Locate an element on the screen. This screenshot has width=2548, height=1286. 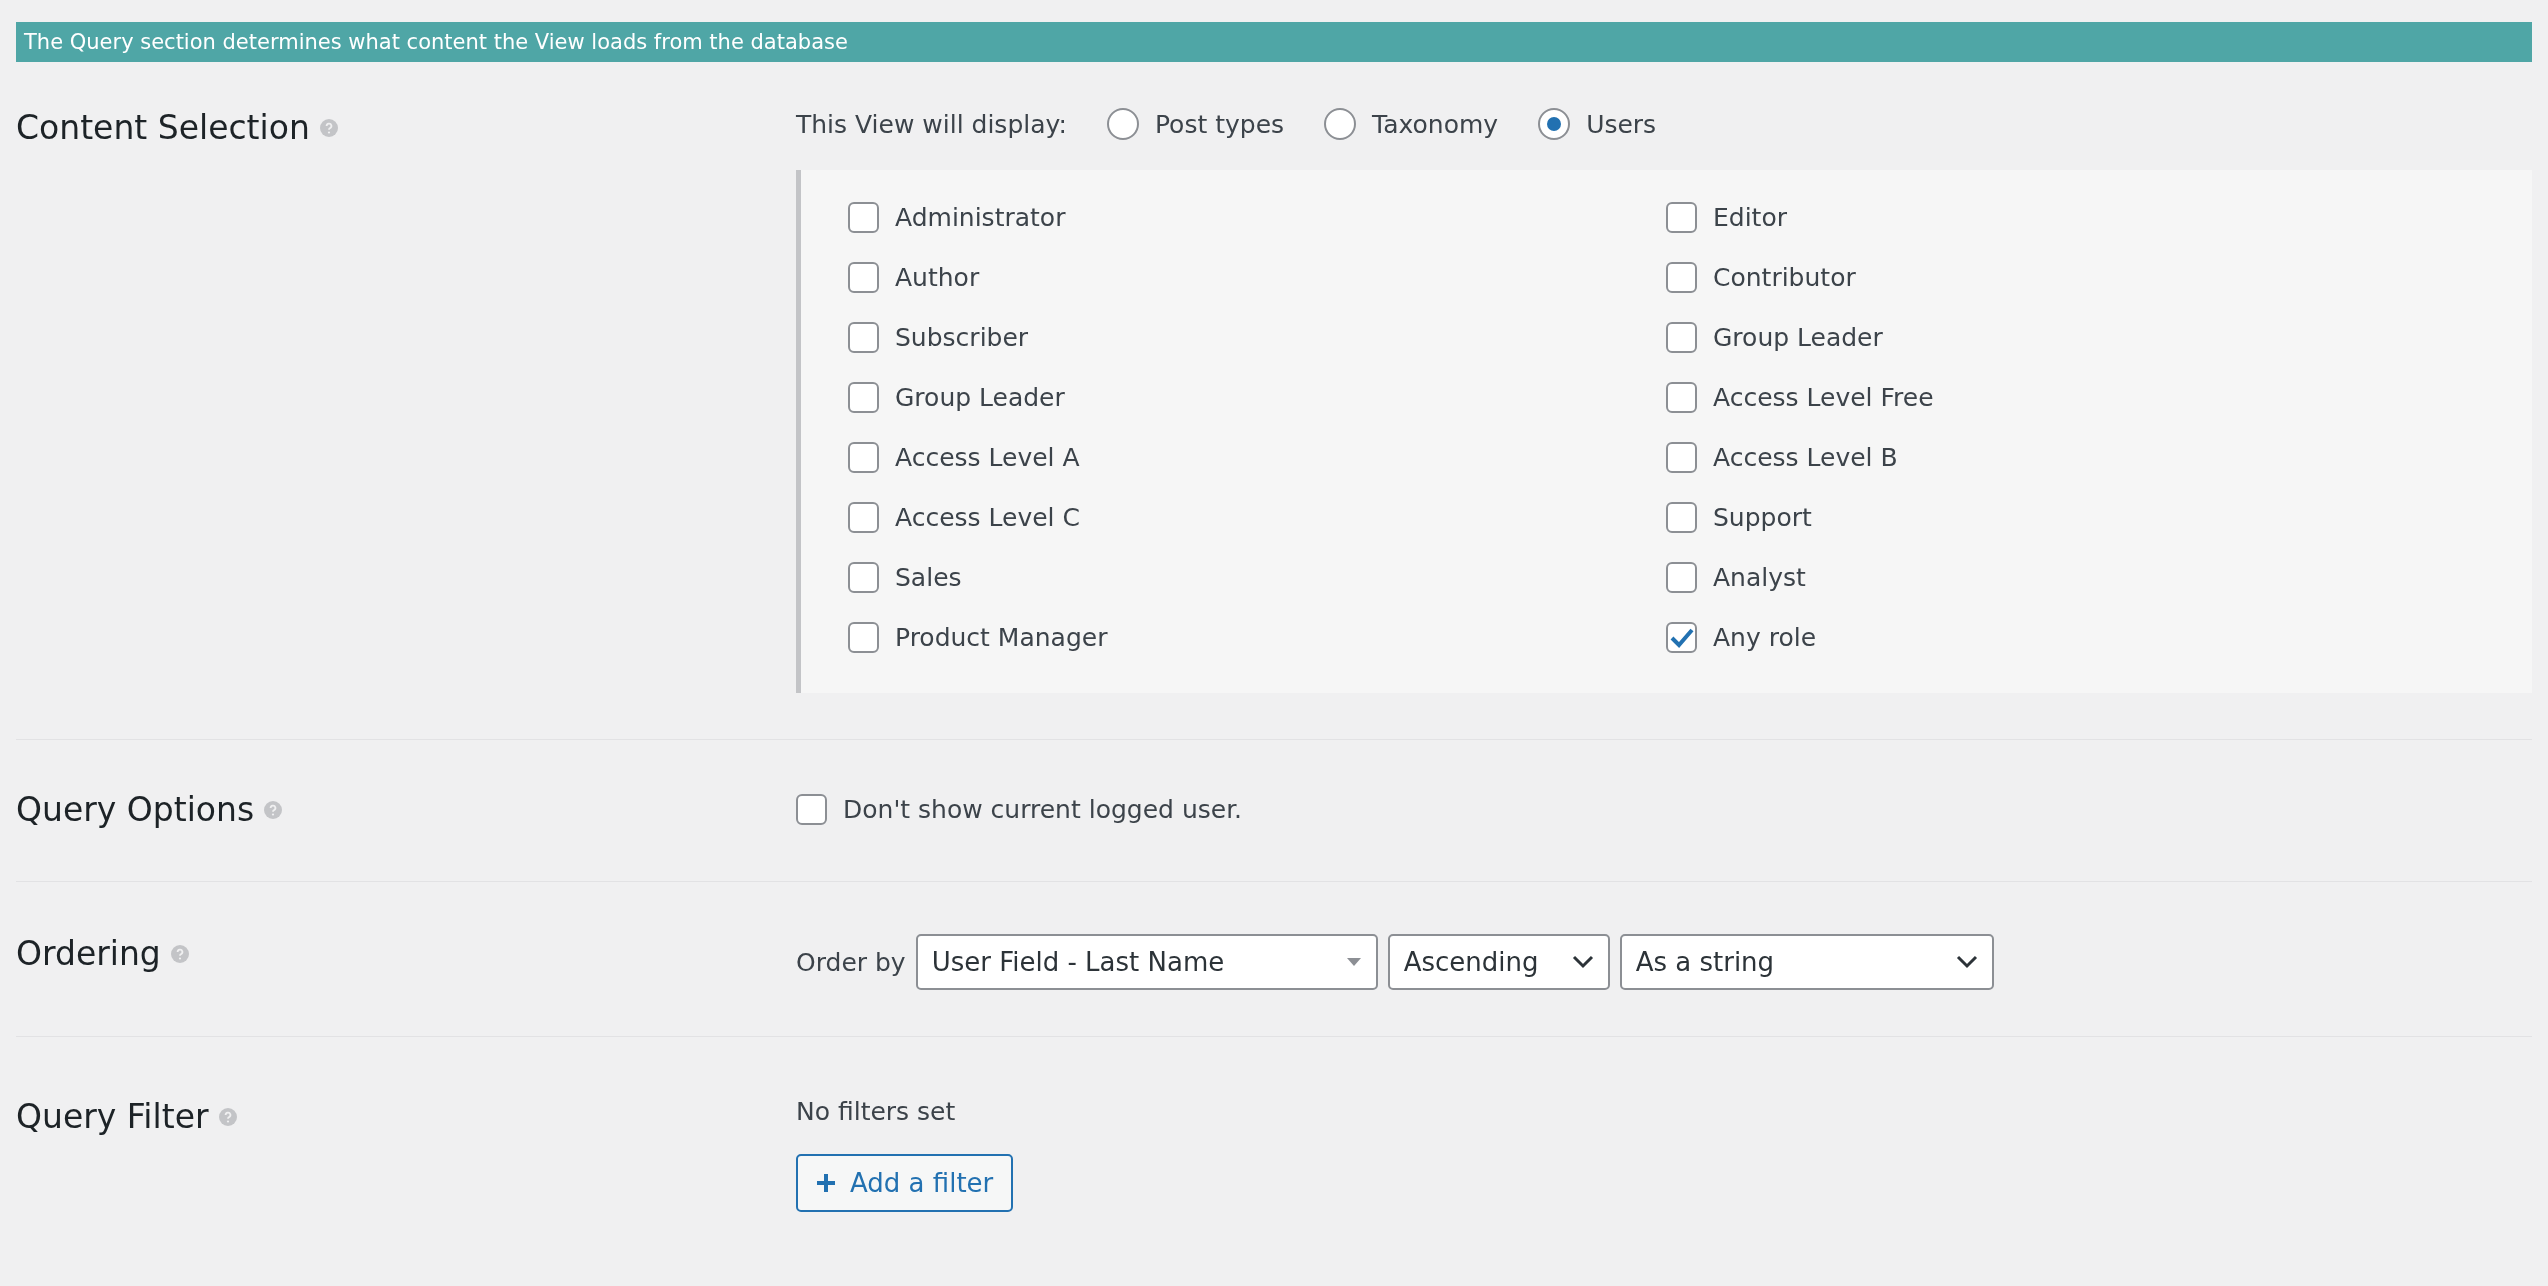
checkbox-label: Administrator is located at coordinates (980, 217).